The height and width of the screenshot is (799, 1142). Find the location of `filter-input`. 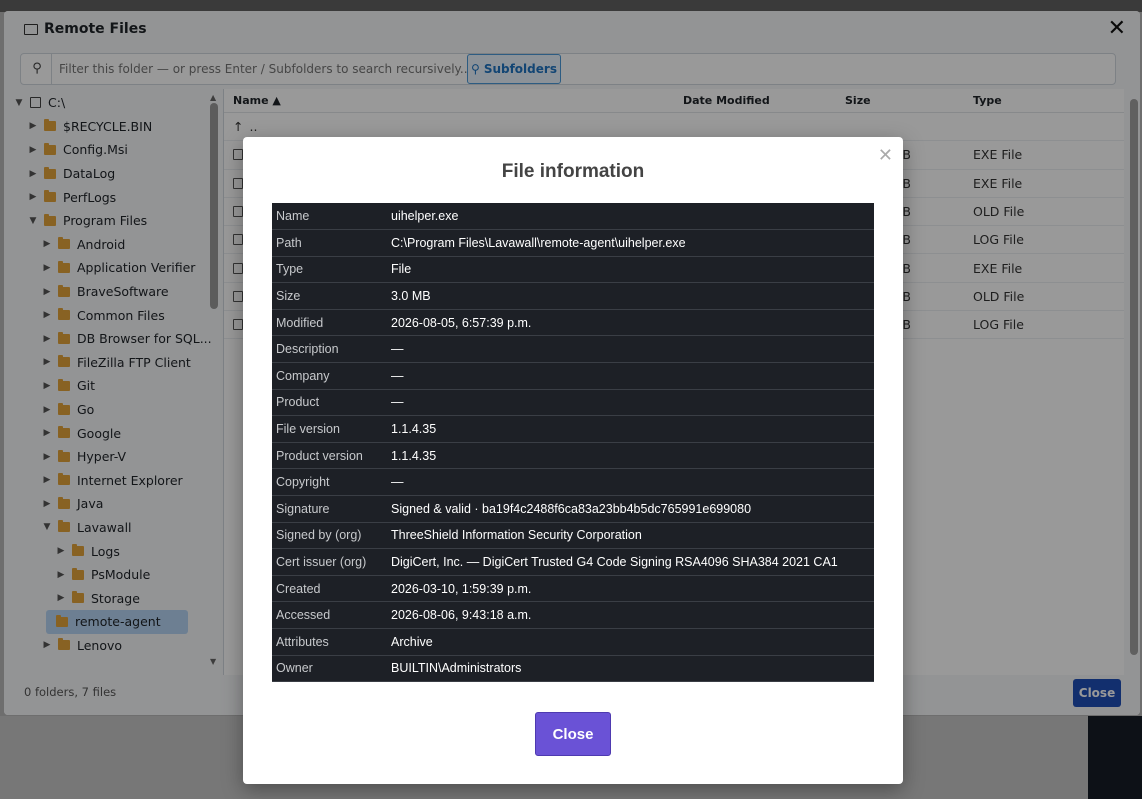

filter-input is located at coordinates (264, 69).